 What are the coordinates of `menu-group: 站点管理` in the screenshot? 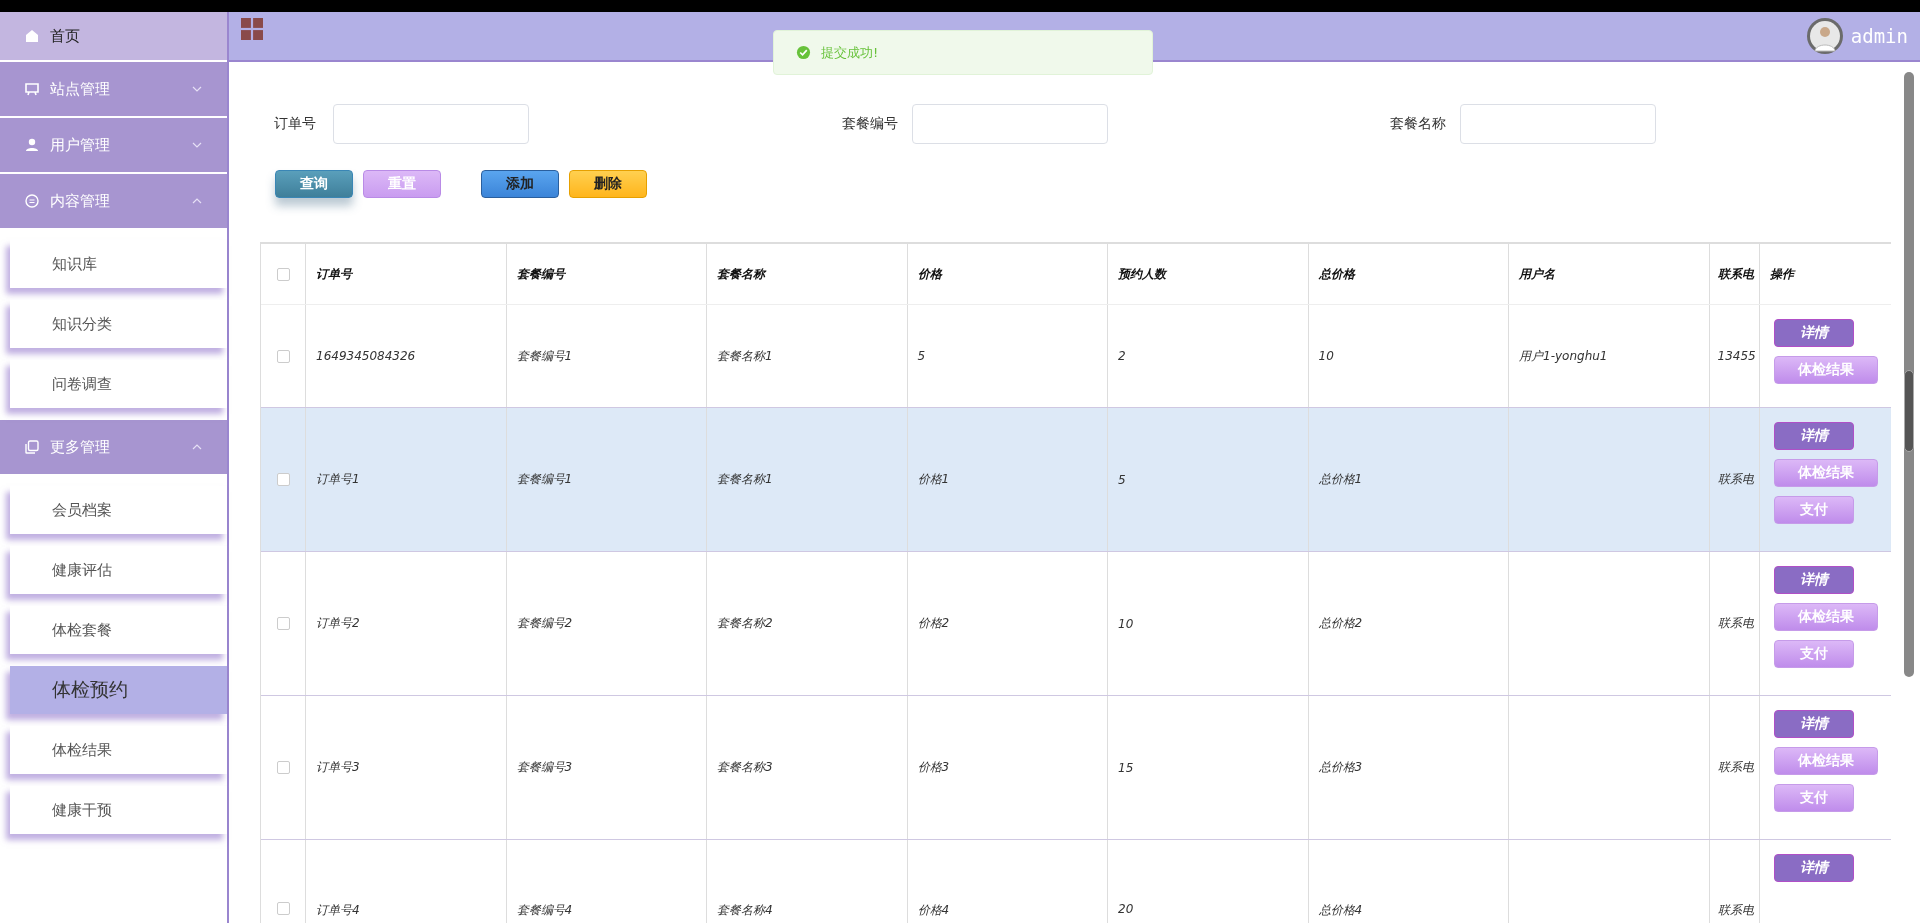 It's located at (113, 90).